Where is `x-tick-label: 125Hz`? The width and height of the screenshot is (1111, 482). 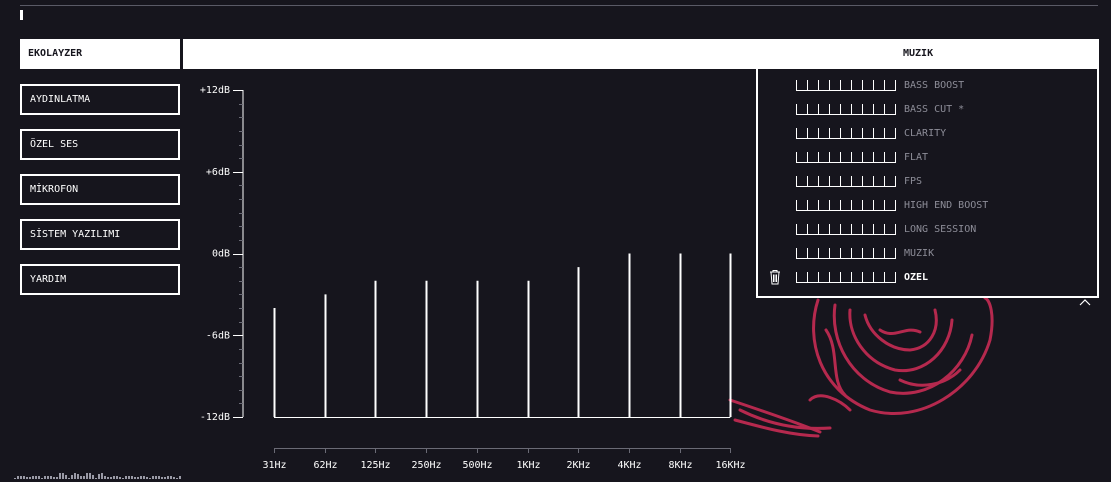
x-tick-label: 125Hz is located at coordinates (375, 465).